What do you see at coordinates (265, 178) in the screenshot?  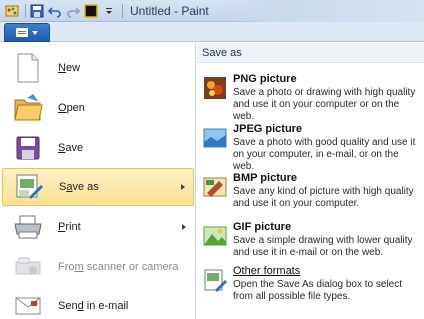 I see `option-title: BMP picture` at bounding box center [265, 178].